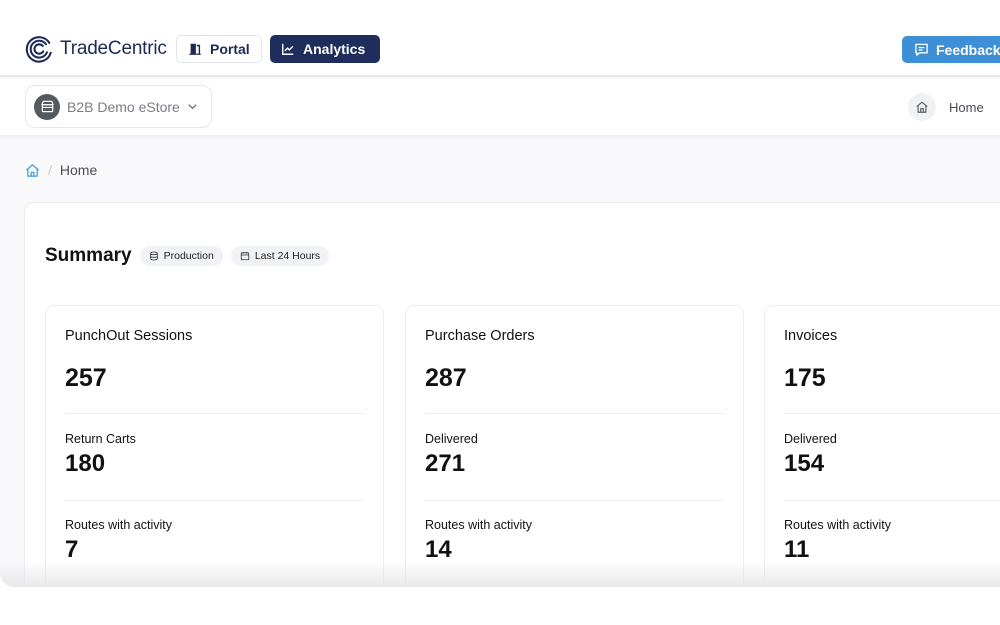  Describe the element at coordinates (78, 170) in the screenshot. I see `breadcrumb-current: Home` at that location.